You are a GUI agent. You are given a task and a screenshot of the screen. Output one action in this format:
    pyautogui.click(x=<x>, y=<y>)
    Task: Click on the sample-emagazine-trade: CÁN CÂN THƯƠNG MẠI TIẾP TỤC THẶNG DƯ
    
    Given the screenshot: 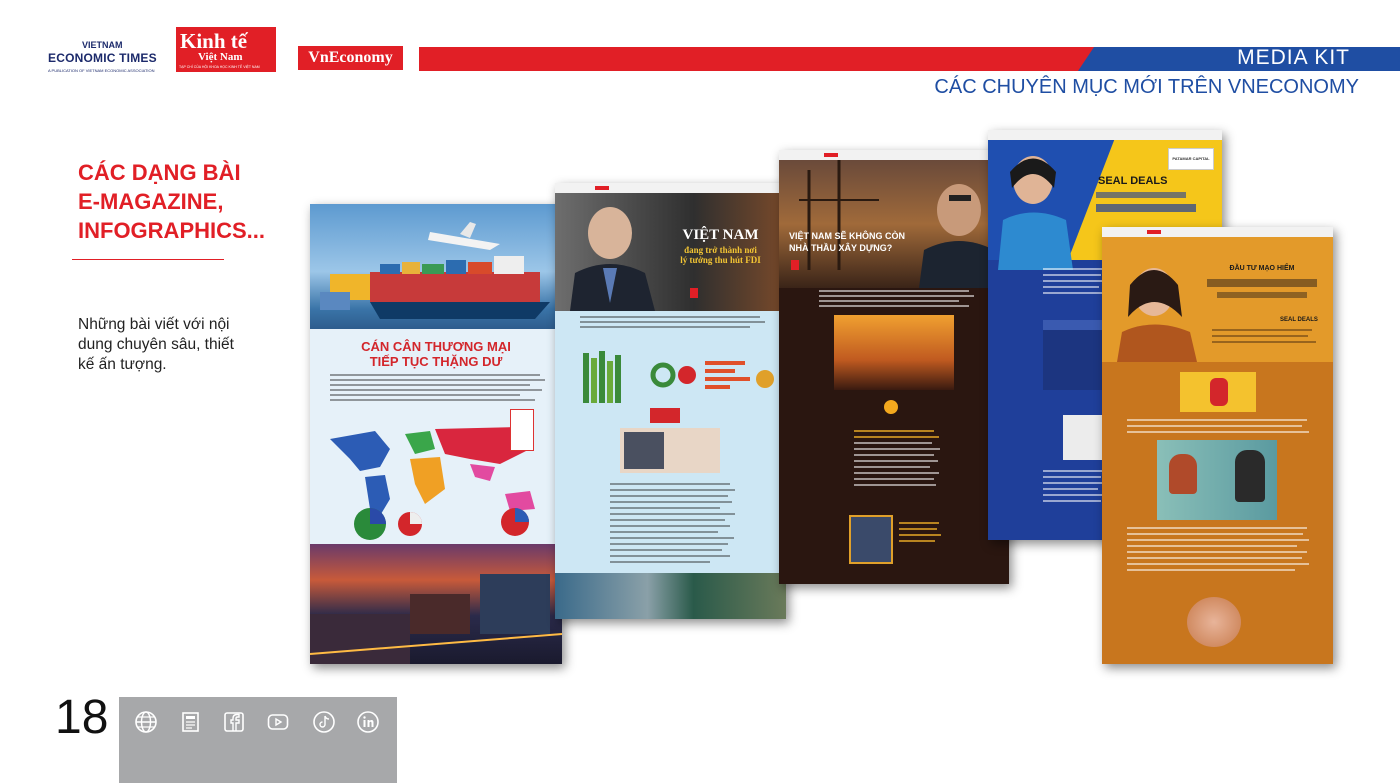 What is the action you would take?
    pyautogui.click(x=436, y=434)
    